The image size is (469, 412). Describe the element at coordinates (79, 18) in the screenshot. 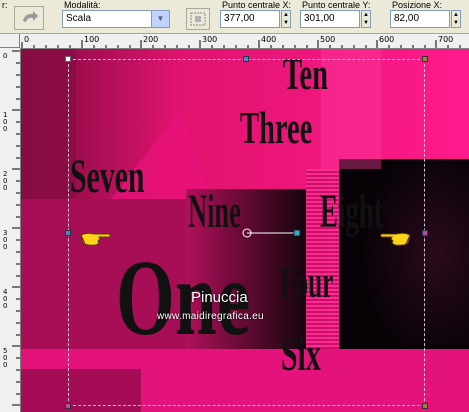

I see `mode-select-value: Scala` at that location.